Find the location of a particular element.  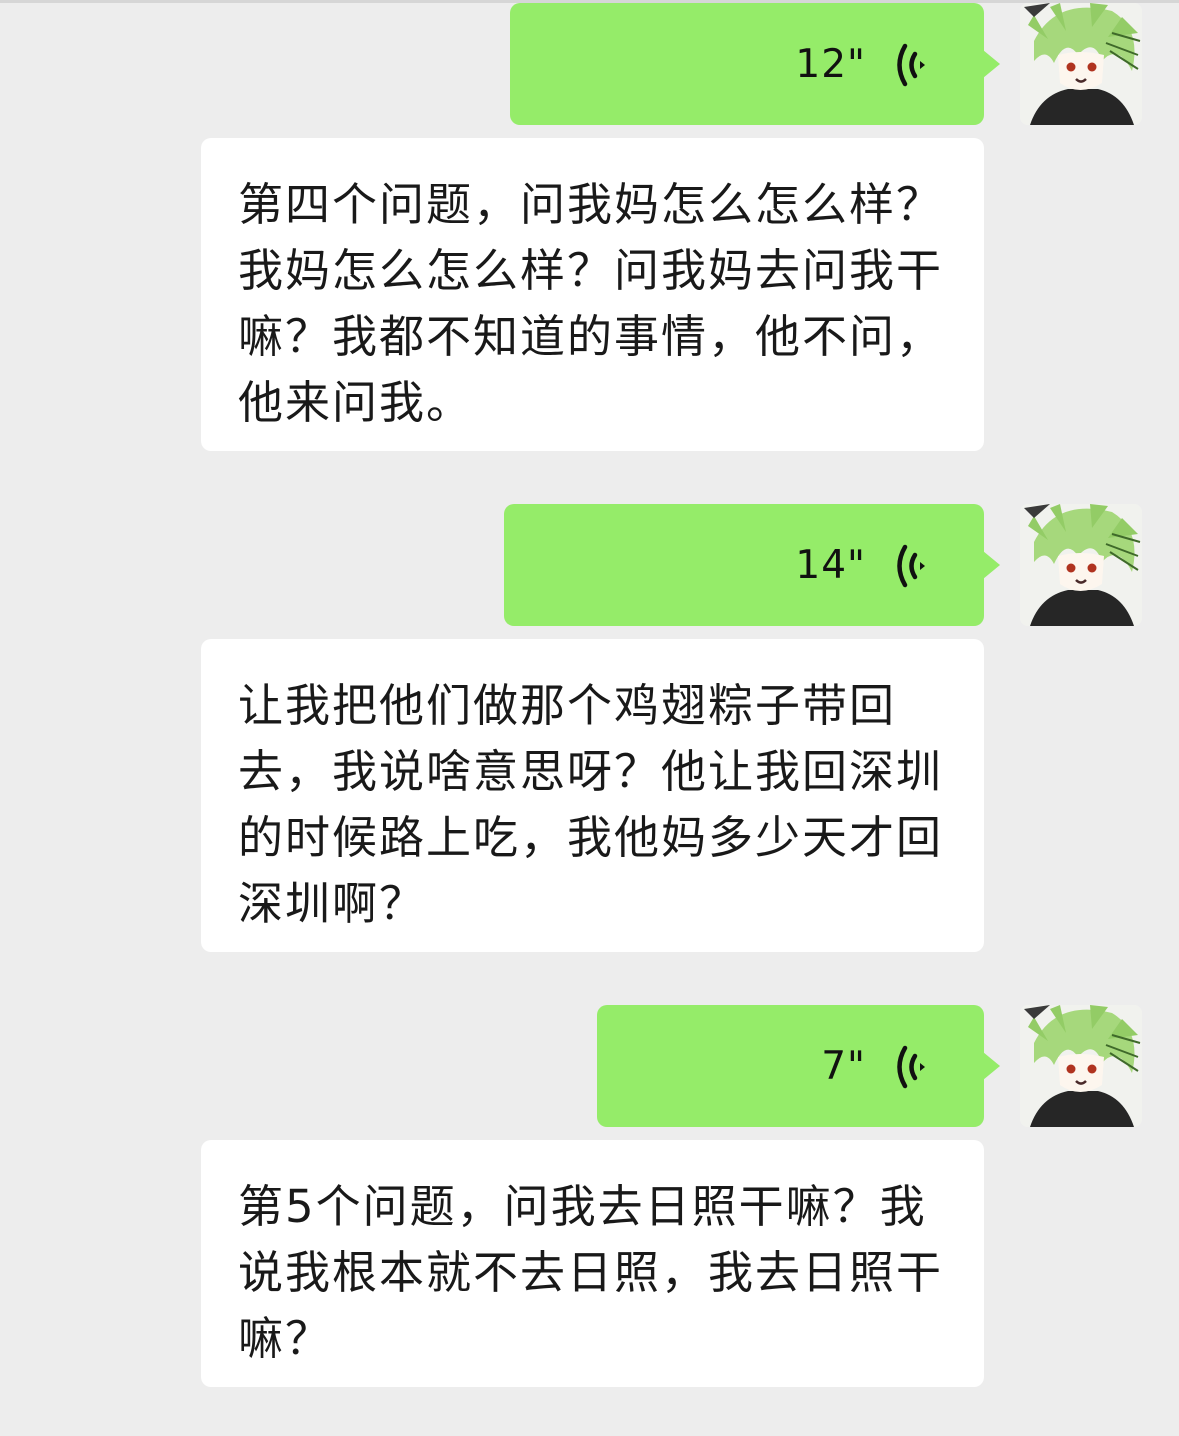

voice-duration: 7" is located at coordinates (843, 1066).